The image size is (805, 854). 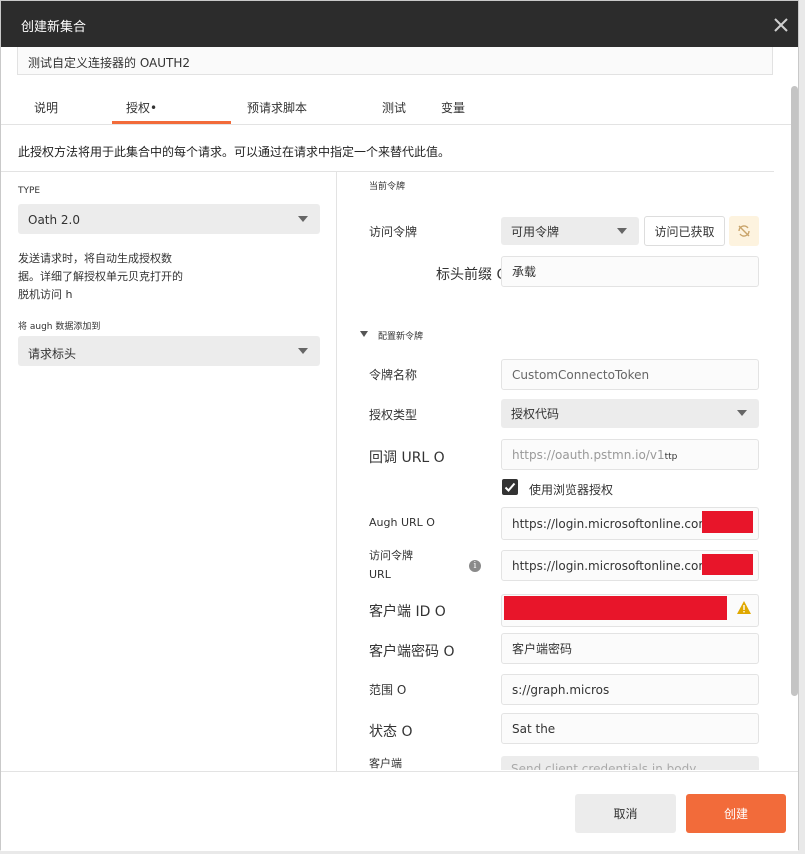 What do you see at coordinates (59, 327) in the screenshot?
I see `add-to-label: 将 augh 数据添加到` at bounding box center [59, 327].